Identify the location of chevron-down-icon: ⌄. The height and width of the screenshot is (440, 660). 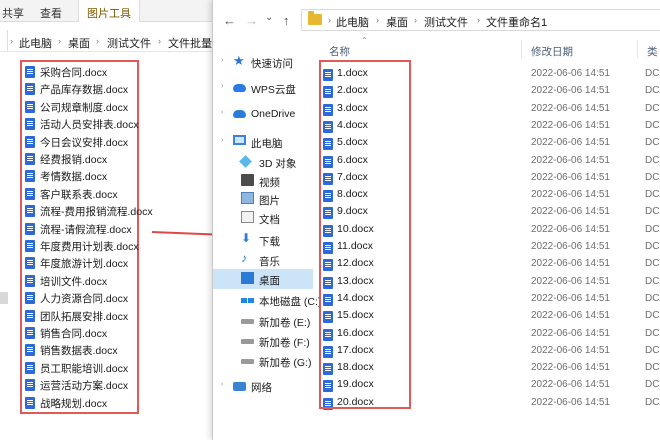
(269, 17).